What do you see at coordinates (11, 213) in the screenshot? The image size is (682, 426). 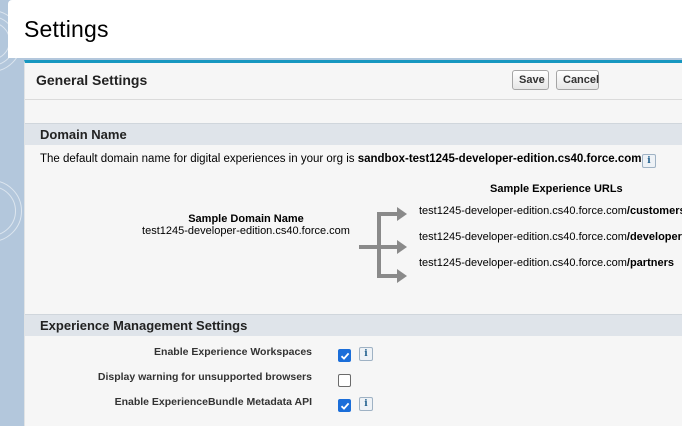 I see `background-decoration` at bounding box center [11, 213].